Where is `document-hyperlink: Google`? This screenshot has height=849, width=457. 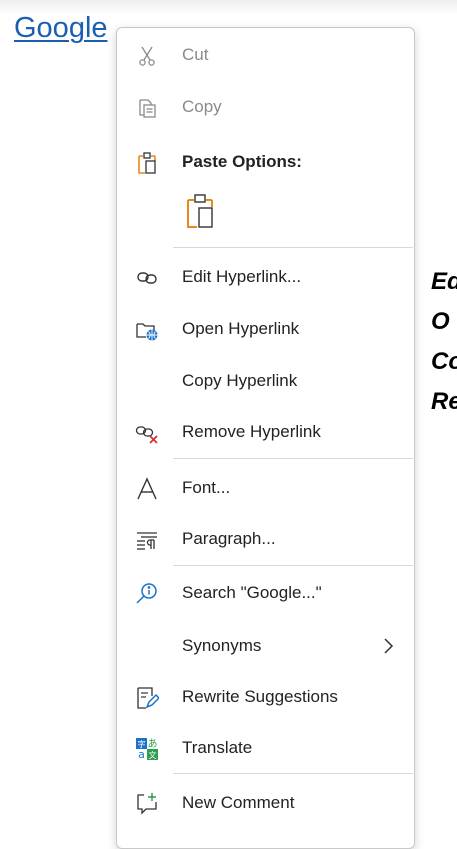
document-hyperlink: Google is located at coordinates (61, 28).